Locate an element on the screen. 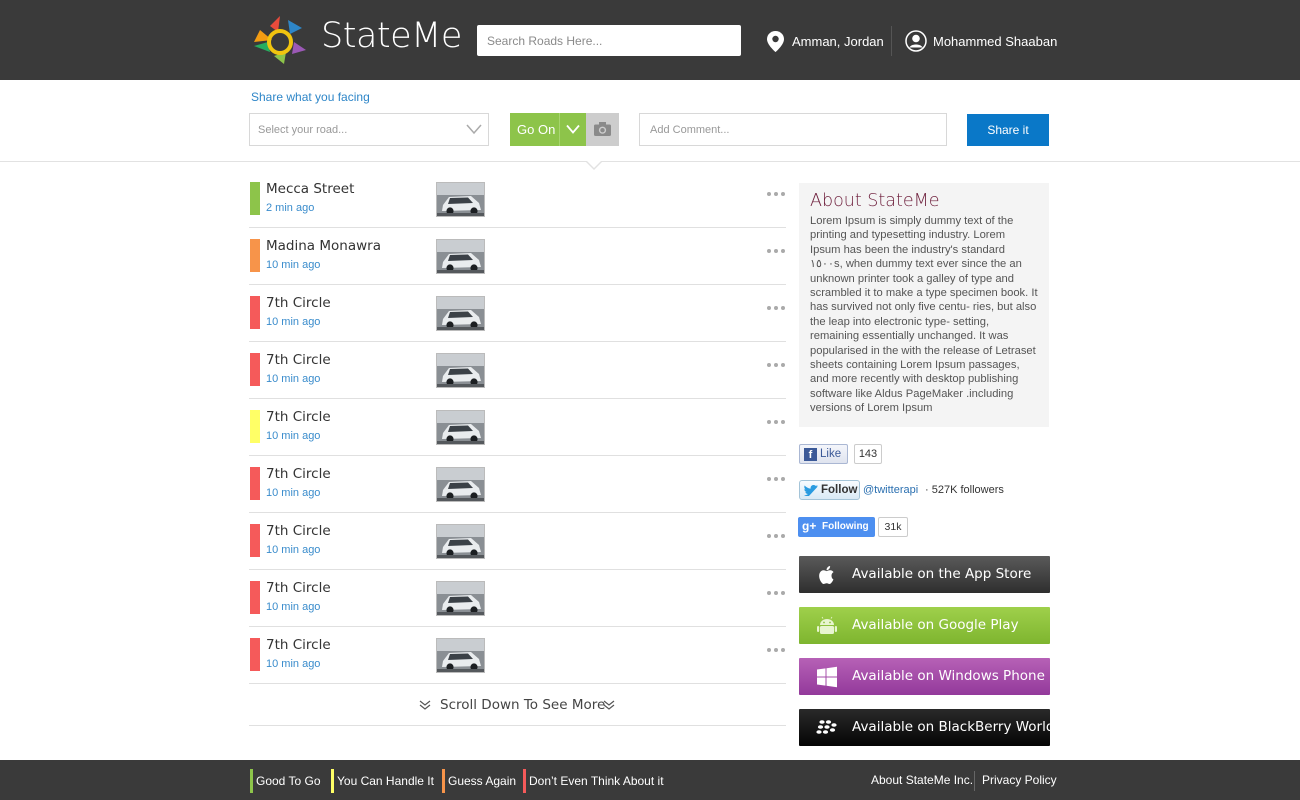 This screenshot has height=800, width=1300. current-location: Amman, Jordan is located at coordinates (838, 41).